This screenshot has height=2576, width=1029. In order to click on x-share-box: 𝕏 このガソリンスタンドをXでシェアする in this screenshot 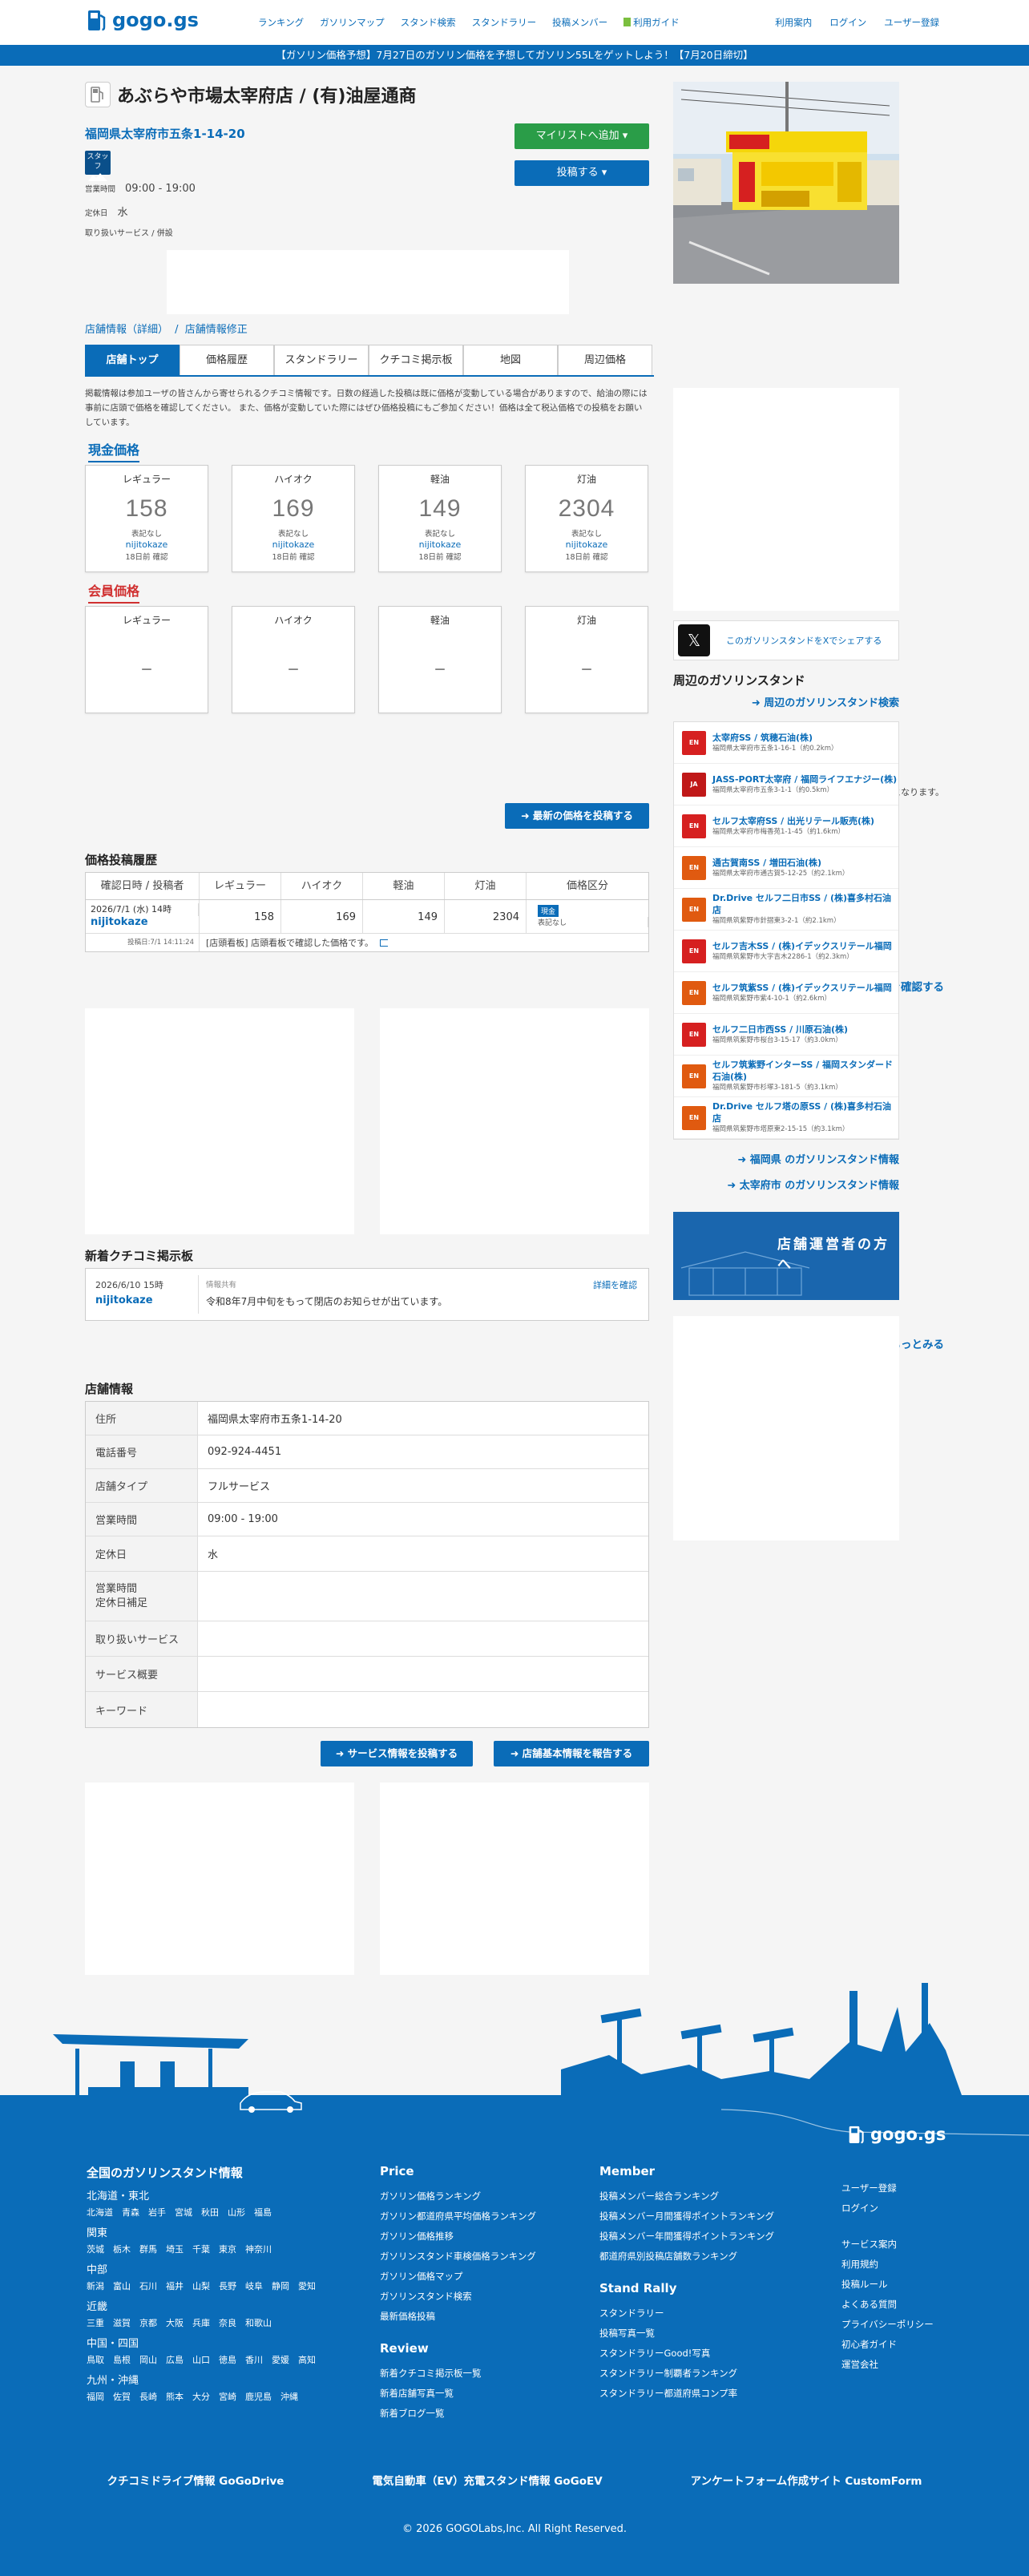, I will do `click(786, 640)`.